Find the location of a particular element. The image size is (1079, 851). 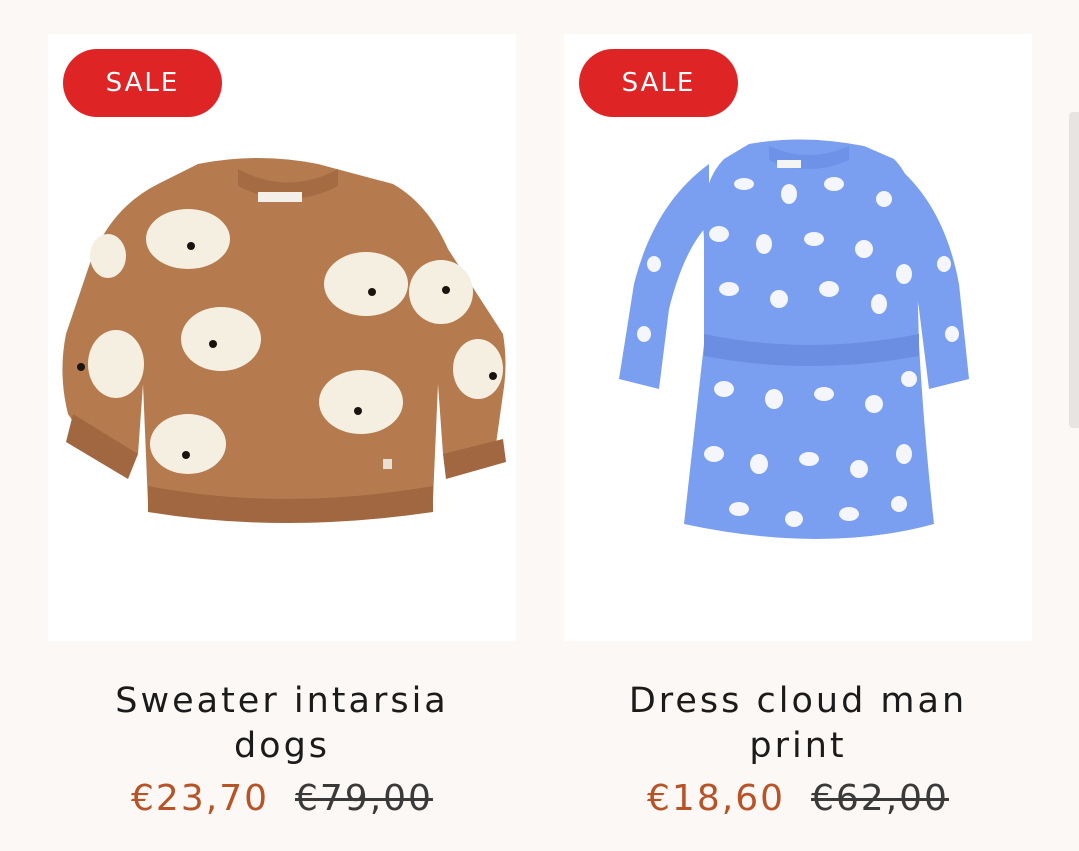

price-row: €18,60 €62,00 is located at coordinates (798, 798).